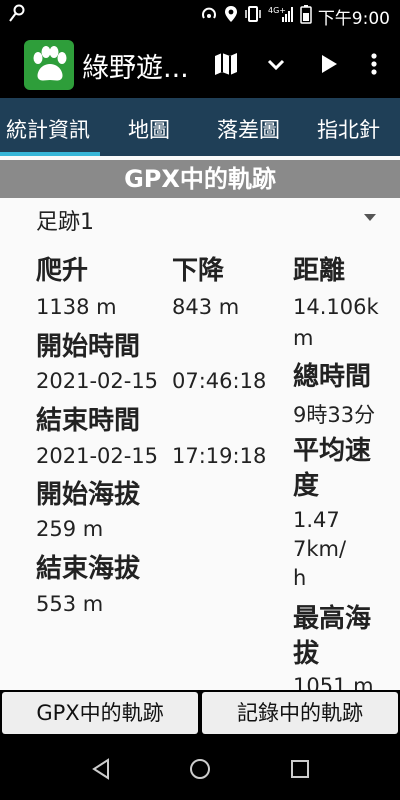 Image resolution: width=400 pixels, height=800 pixels. I want to click on status-bar: 4G+ 下午9:00, so click(200, 16).